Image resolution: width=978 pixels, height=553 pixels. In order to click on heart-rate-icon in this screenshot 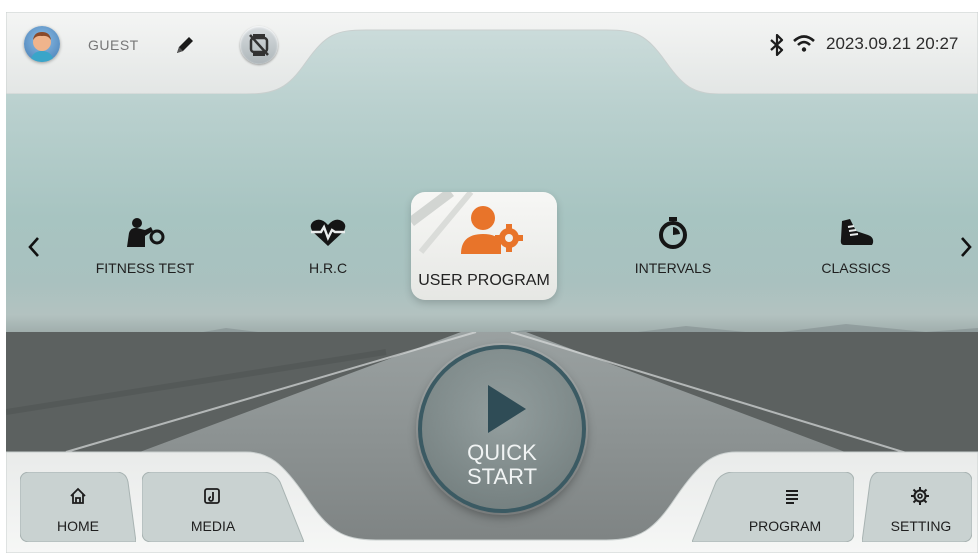, I will do `click(328, 232)`.